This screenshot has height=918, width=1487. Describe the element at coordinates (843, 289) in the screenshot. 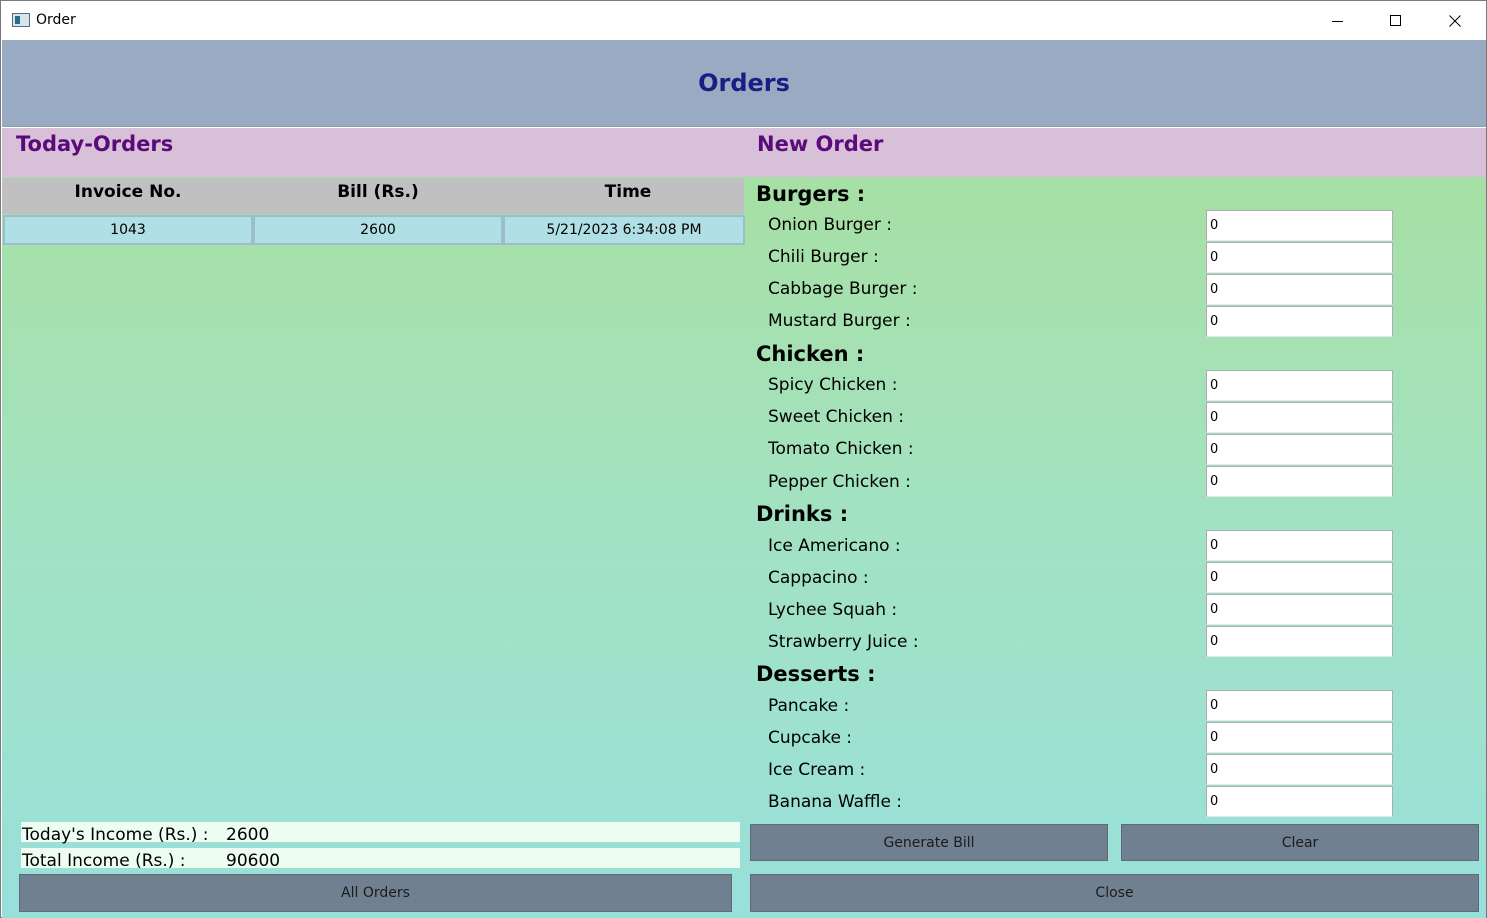

I see `item-label-cabbage-burger: Cabbage Burger :` at that location.